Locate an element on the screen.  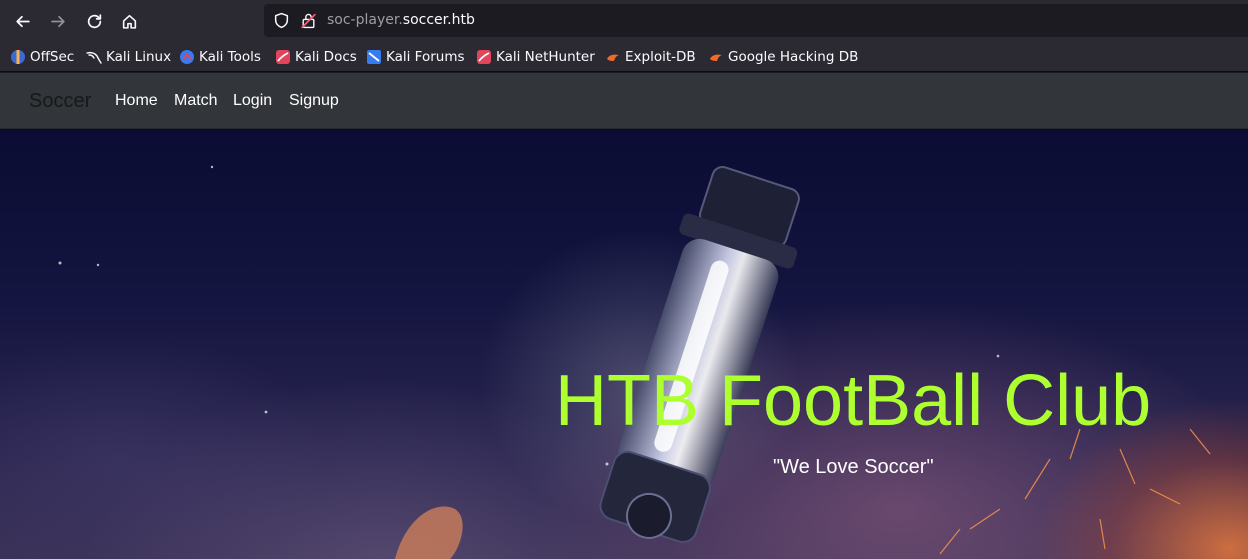
hero-subtitle: "We Love Soccer" is located at coordinates (853, 467).